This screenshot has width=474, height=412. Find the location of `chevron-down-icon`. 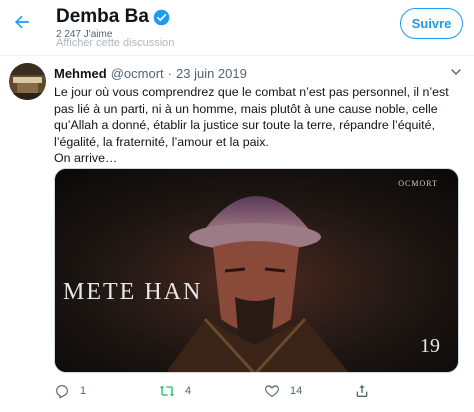

chevron-down-icon is located at coordinates (456, 72).